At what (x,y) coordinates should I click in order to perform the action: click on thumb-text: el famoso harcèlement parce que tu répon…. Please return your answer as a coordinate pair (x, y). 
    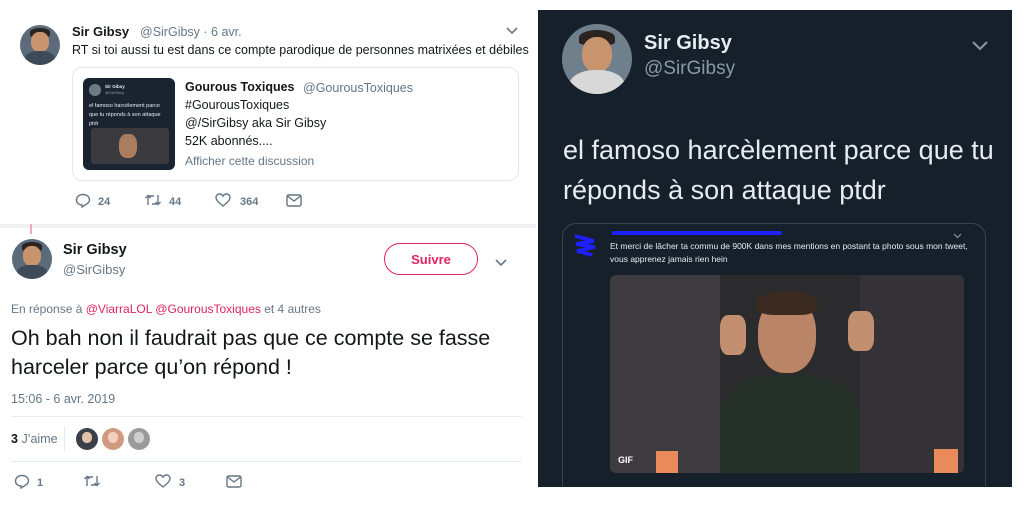
    Looking at the image, I should click on (125, 115).